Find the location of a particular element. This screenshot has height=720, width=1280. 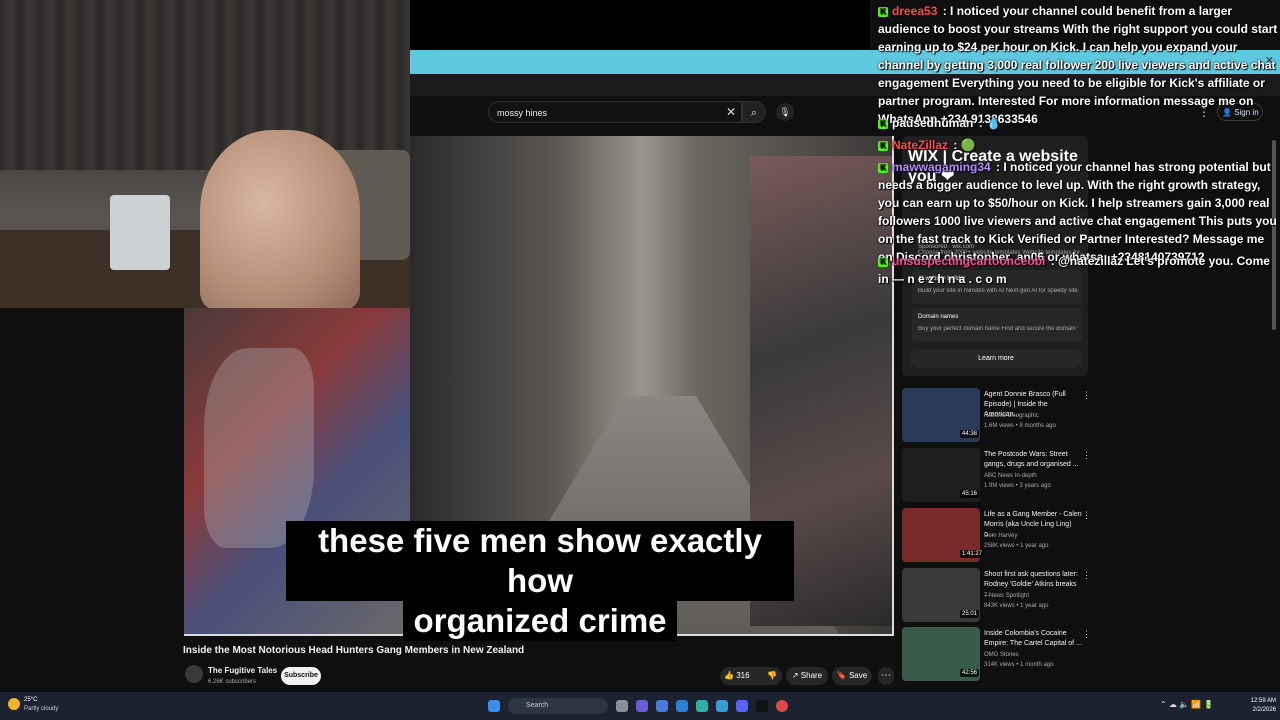

rec-channel: National Geographic is located at coordinates (1011, 416).